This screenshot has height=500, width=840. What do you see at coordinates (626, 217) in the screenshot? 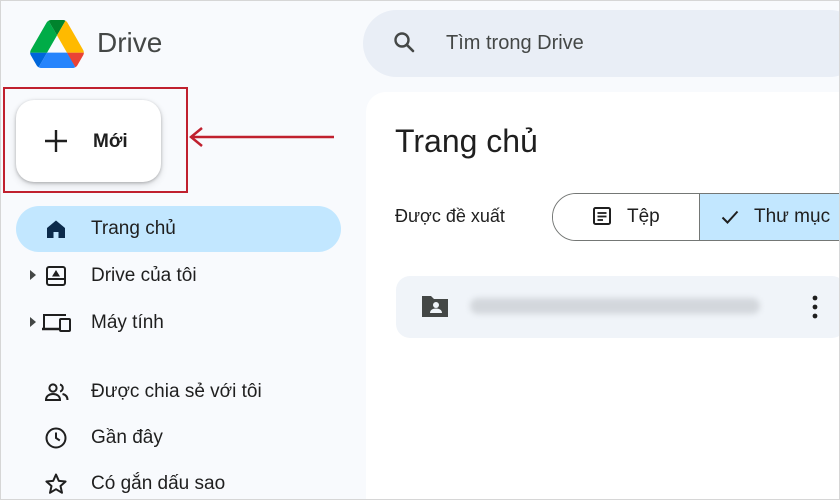
I see `files-filter-chip` at bounding box center [626, 217].